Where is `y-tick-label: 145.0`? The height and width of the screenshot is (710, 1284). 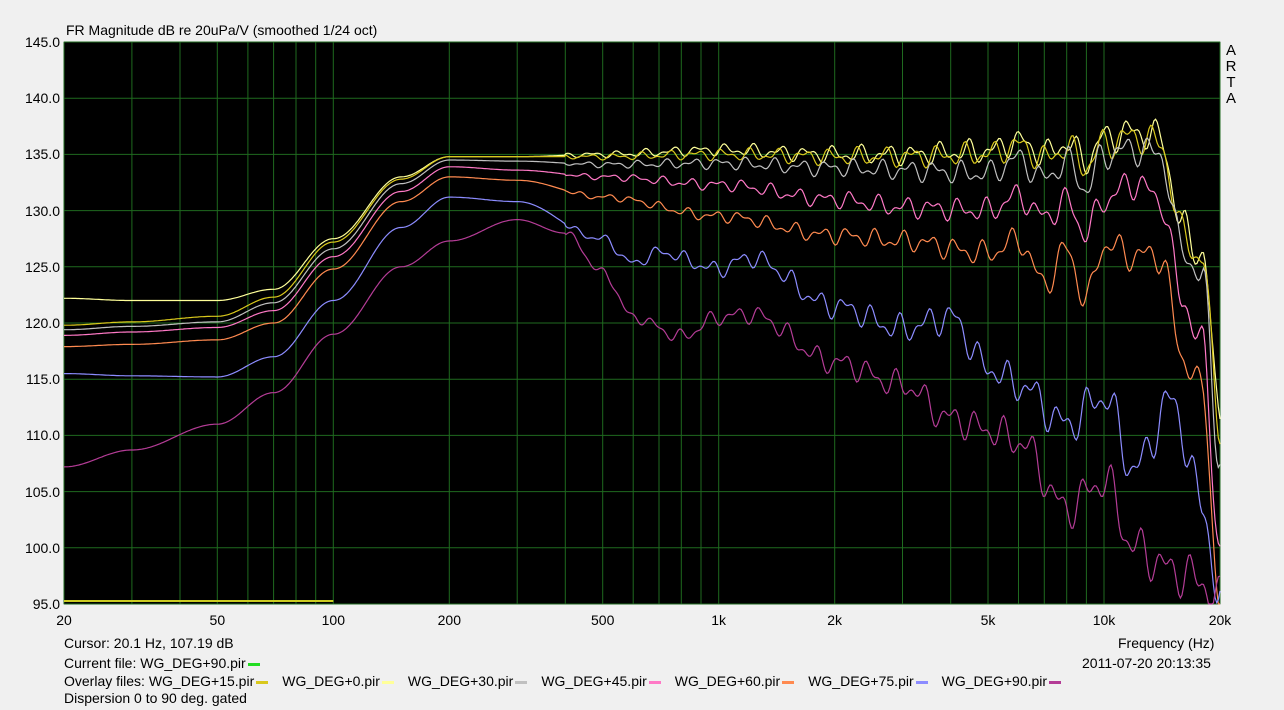
y-tick-label: 145.0 is located at coordinates (42, 42).